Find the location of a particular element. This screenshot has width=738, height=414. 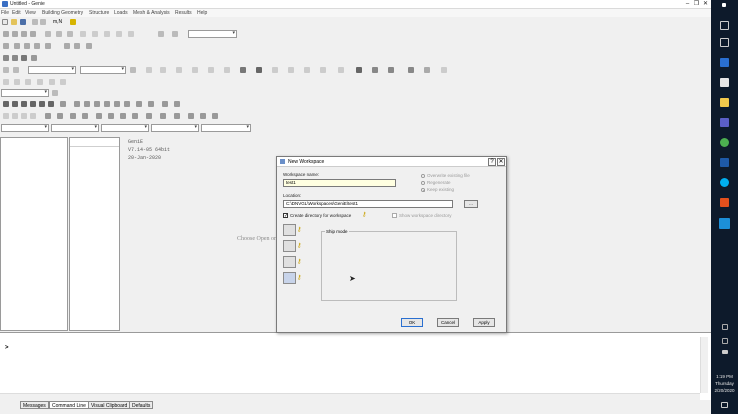

output-vertical-scrollbar is located at coordinates (704, 365).